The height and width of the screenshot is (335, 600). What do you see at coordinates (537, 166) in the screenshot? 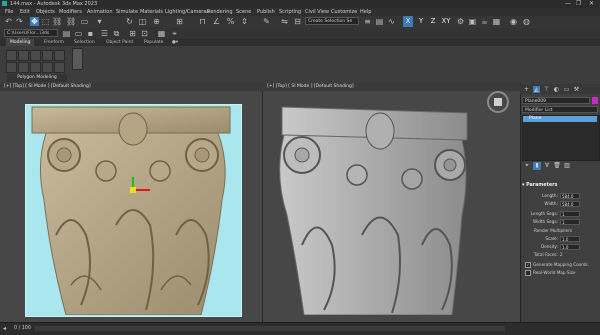
I see `show-end-result-icon: ▮` at bounding box center [537, 166].